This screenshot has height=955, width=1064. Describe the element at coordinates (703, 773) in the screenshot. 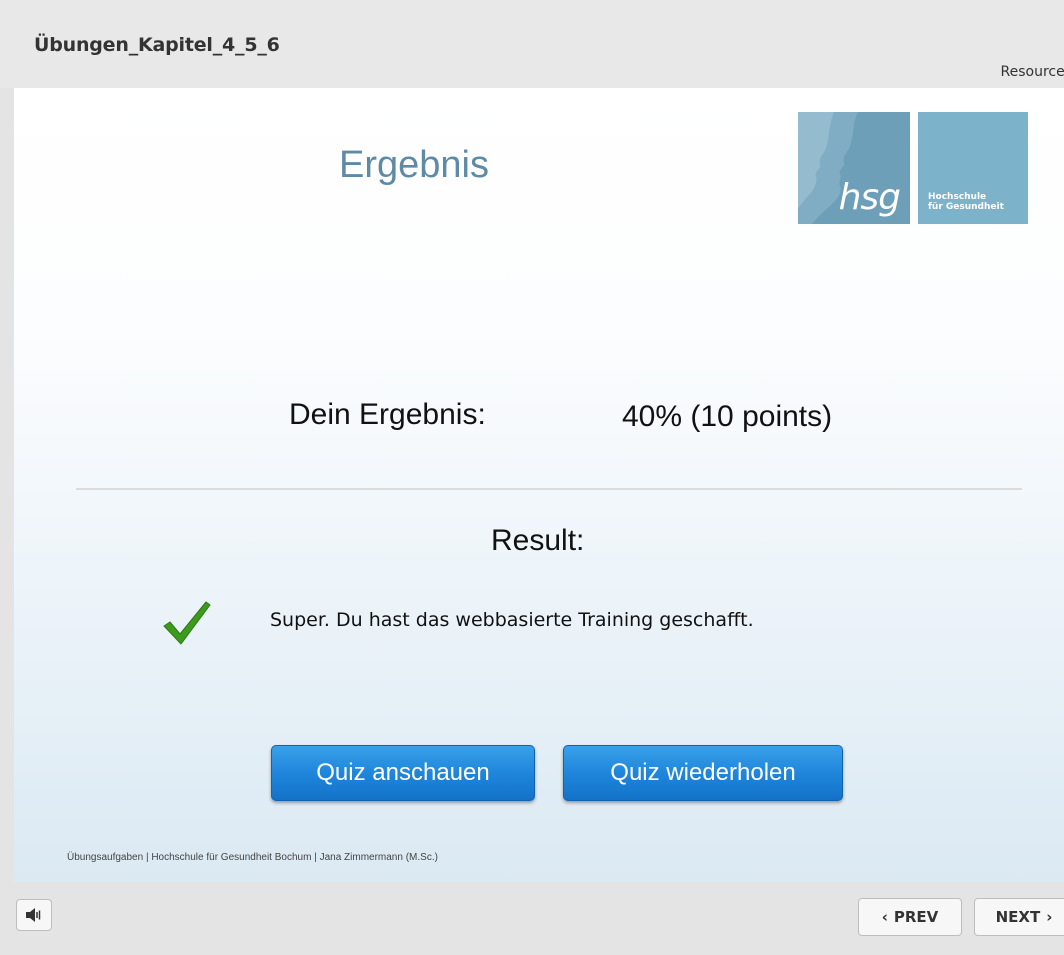

I see `retry-quiz-button: Quiz wiederholen` at that location.